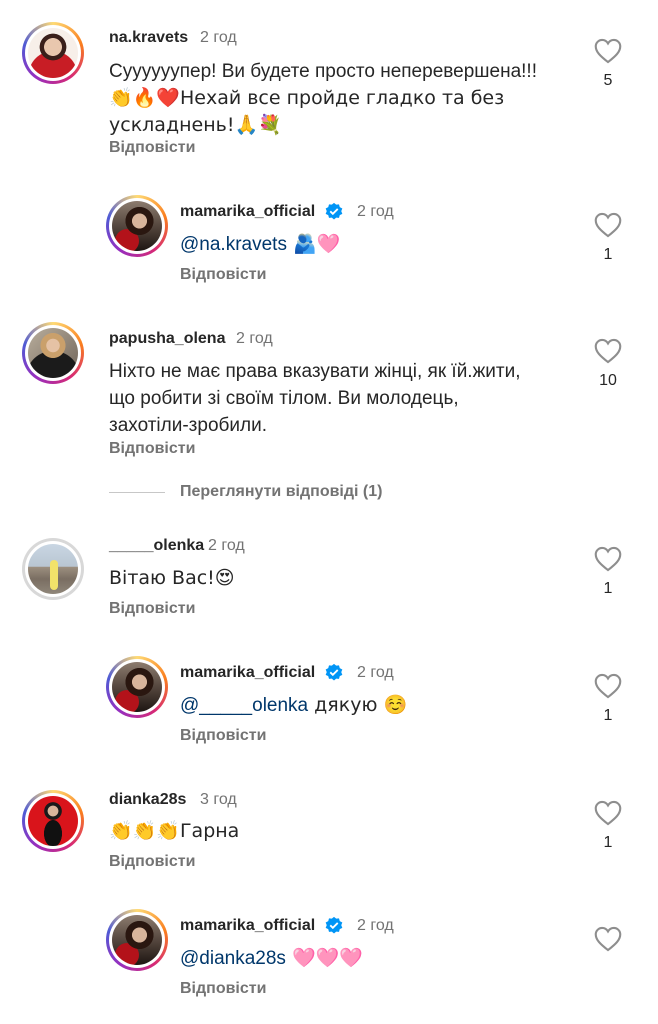  I want to click on mention-link: @dianka28s, so click(233, 958).